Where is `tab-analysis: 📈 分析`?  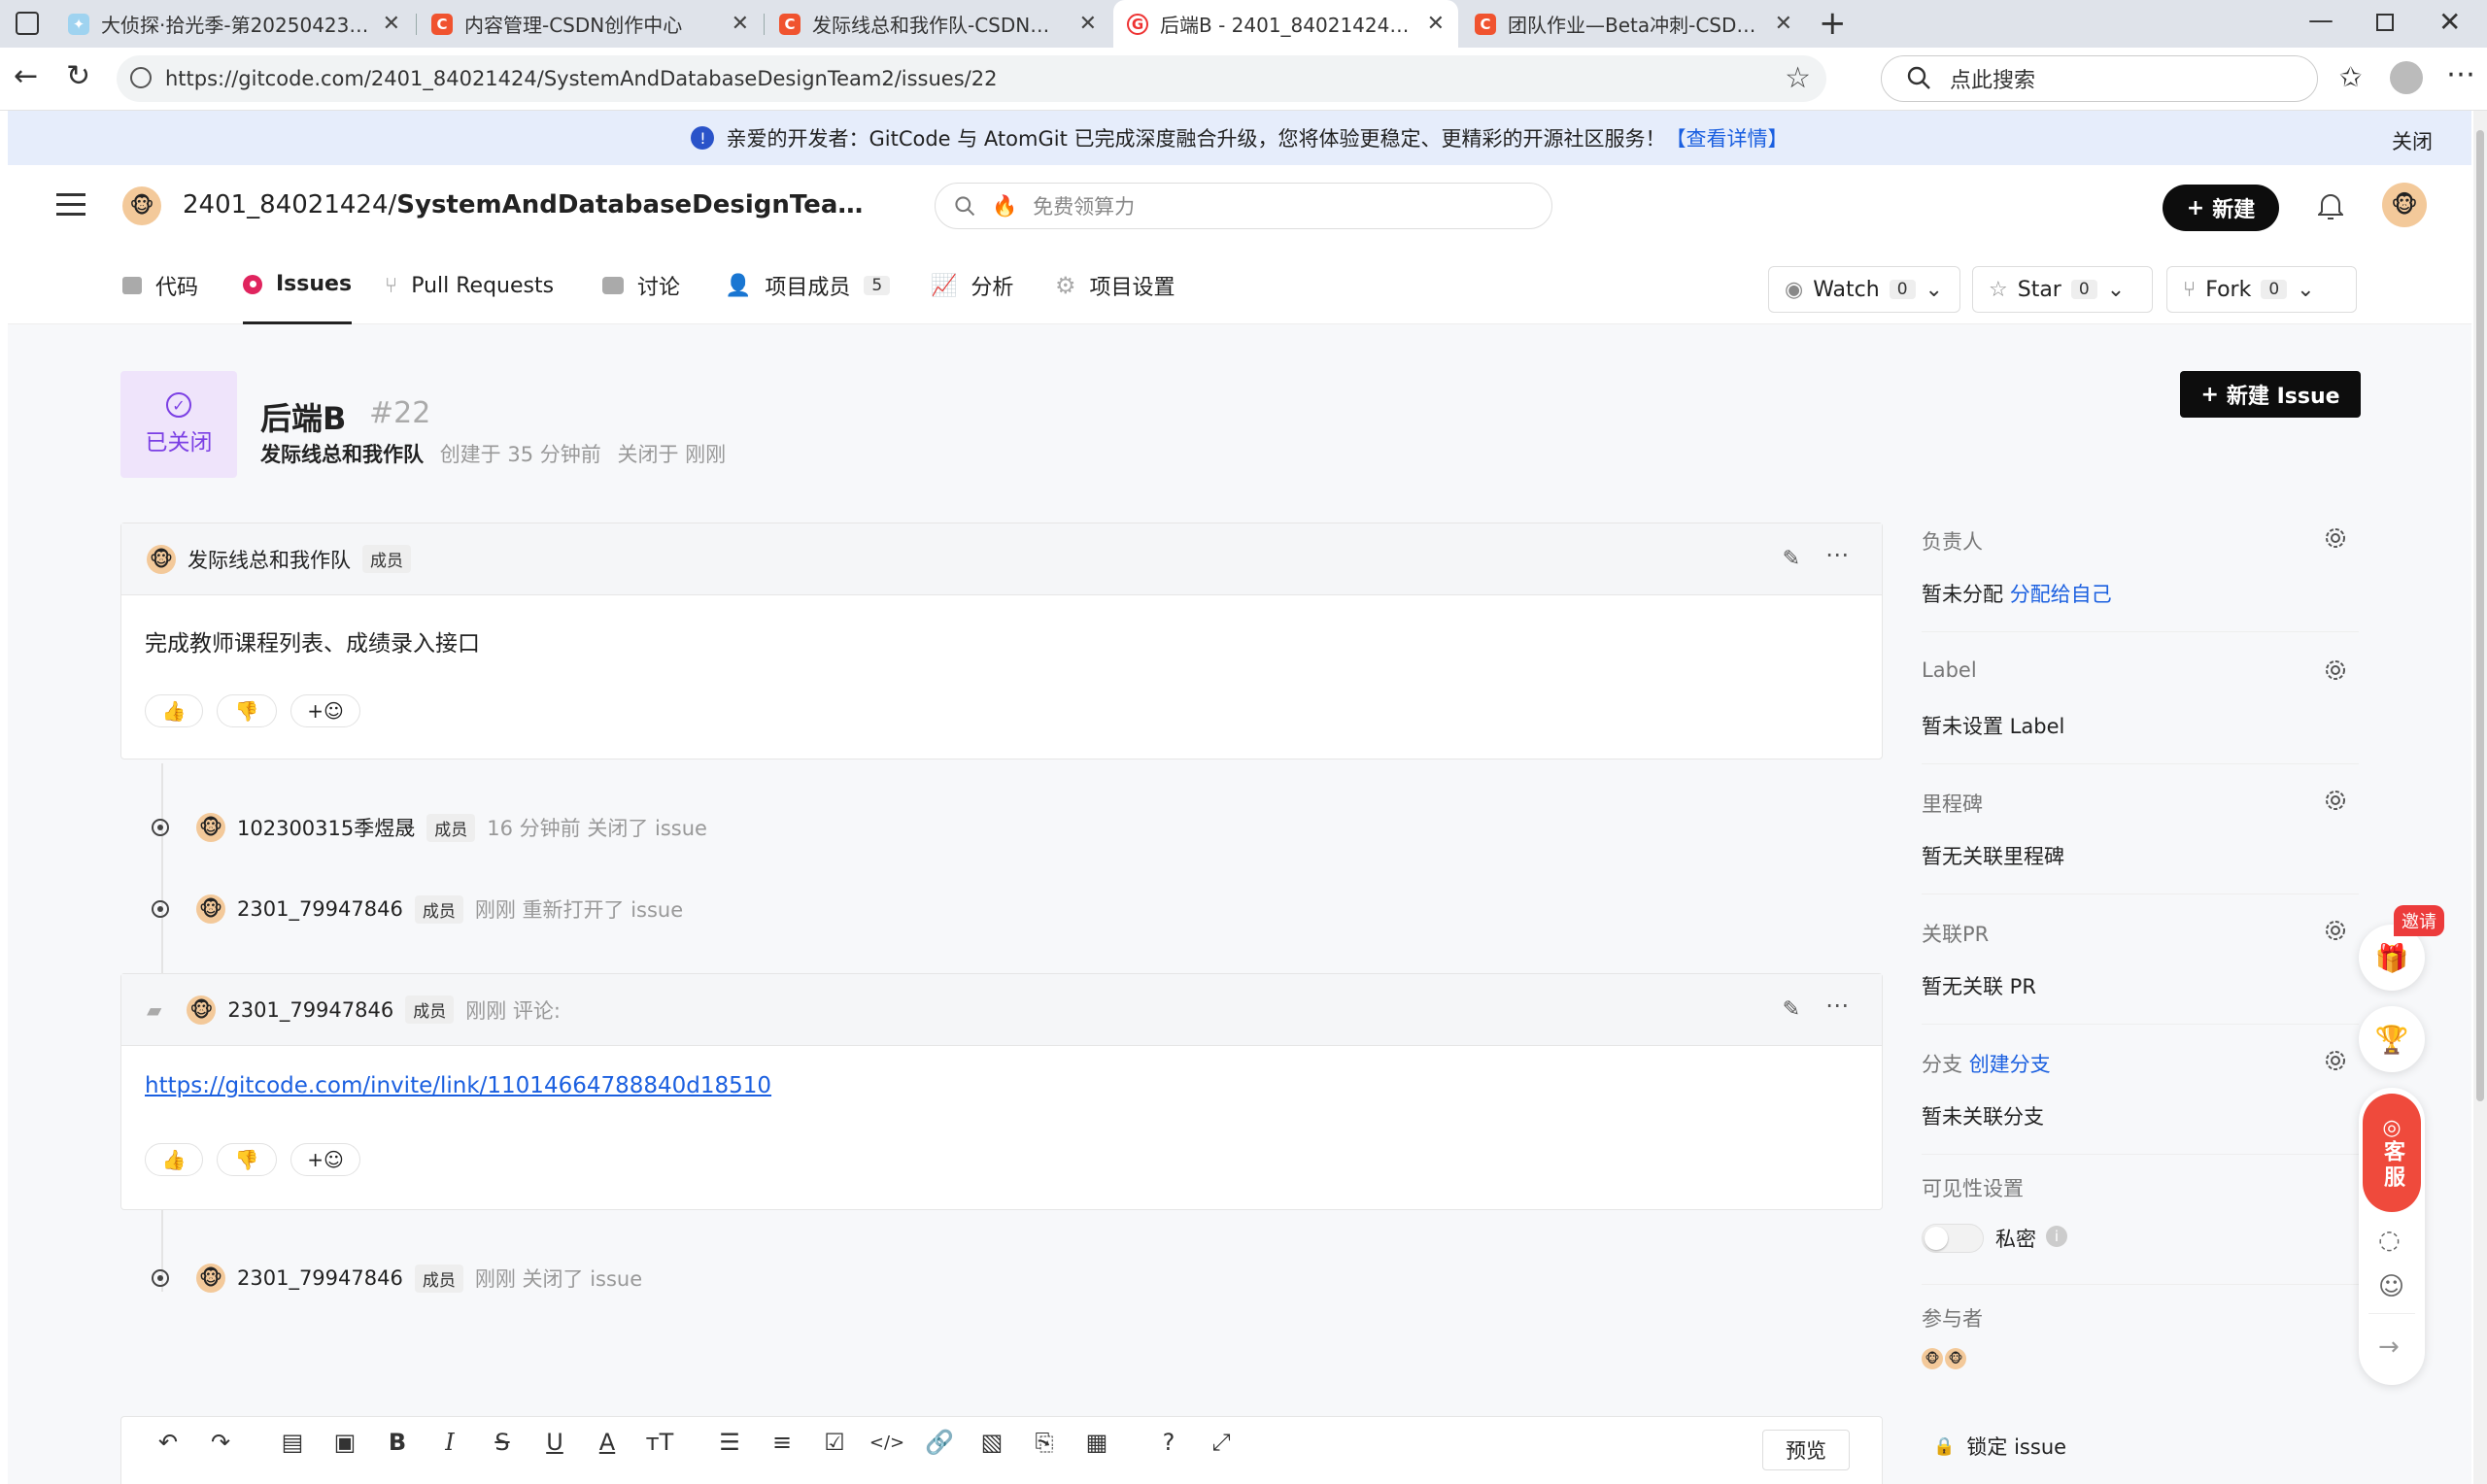 tab-analysis: 📈 分析 is located at coordinates (972, 285).